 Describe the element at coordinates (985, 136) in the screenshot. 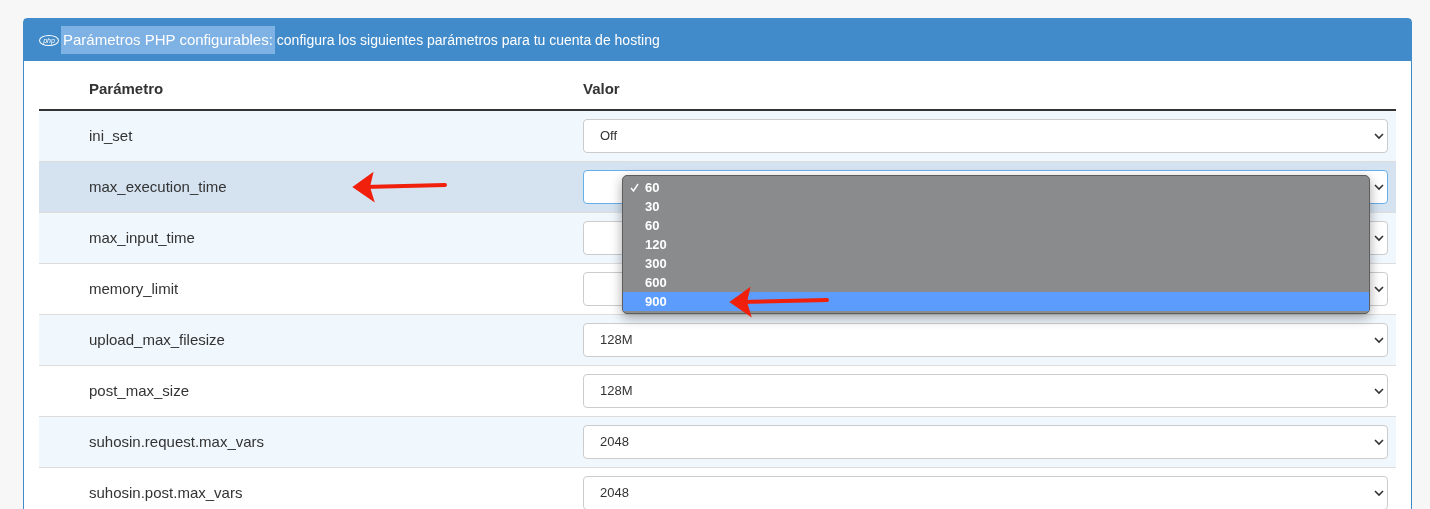

I see `select-field: Off` at that location.